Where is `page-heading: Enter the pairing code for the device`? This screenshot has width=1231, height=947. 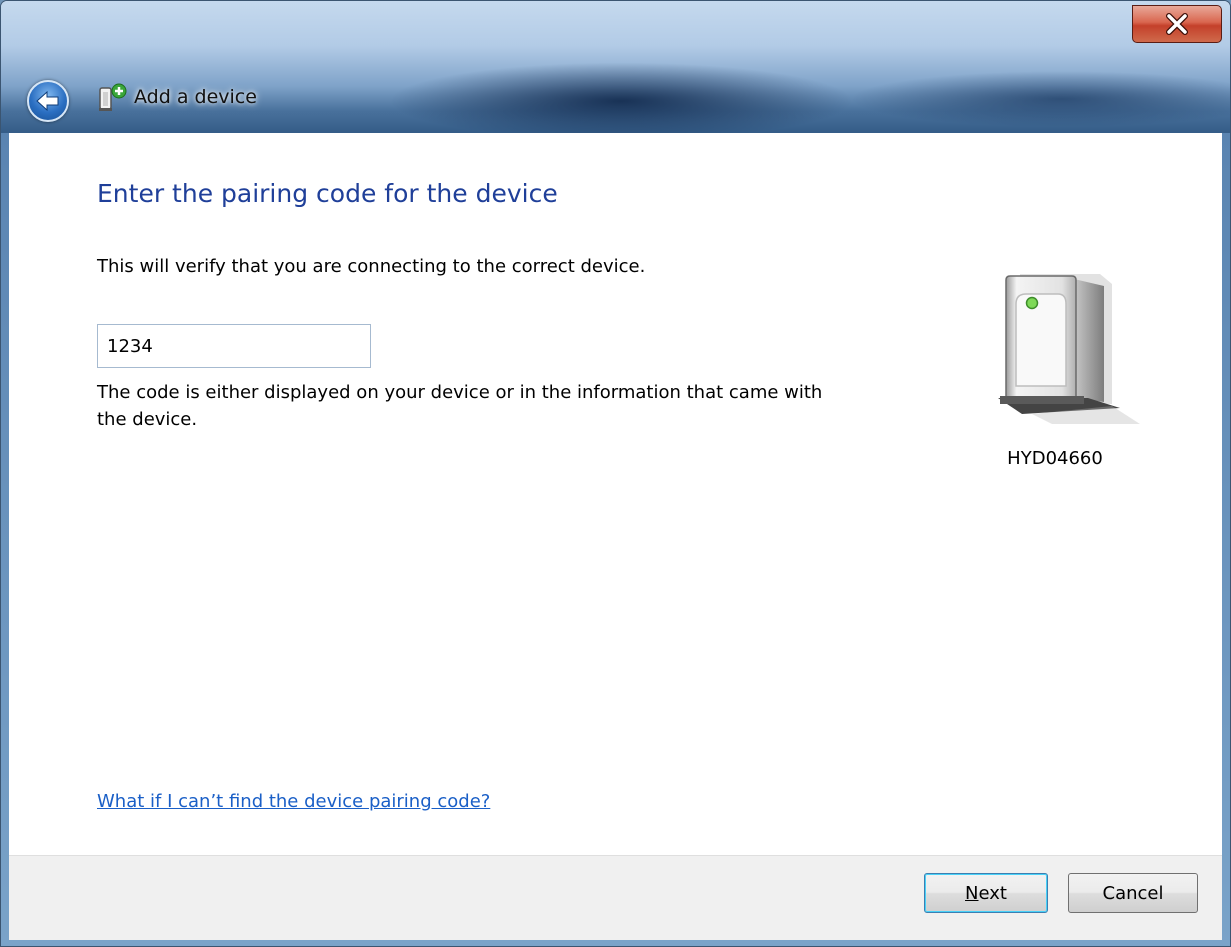
page-heading: Enter the pairing code for the device is located at coordinates (327, 193).